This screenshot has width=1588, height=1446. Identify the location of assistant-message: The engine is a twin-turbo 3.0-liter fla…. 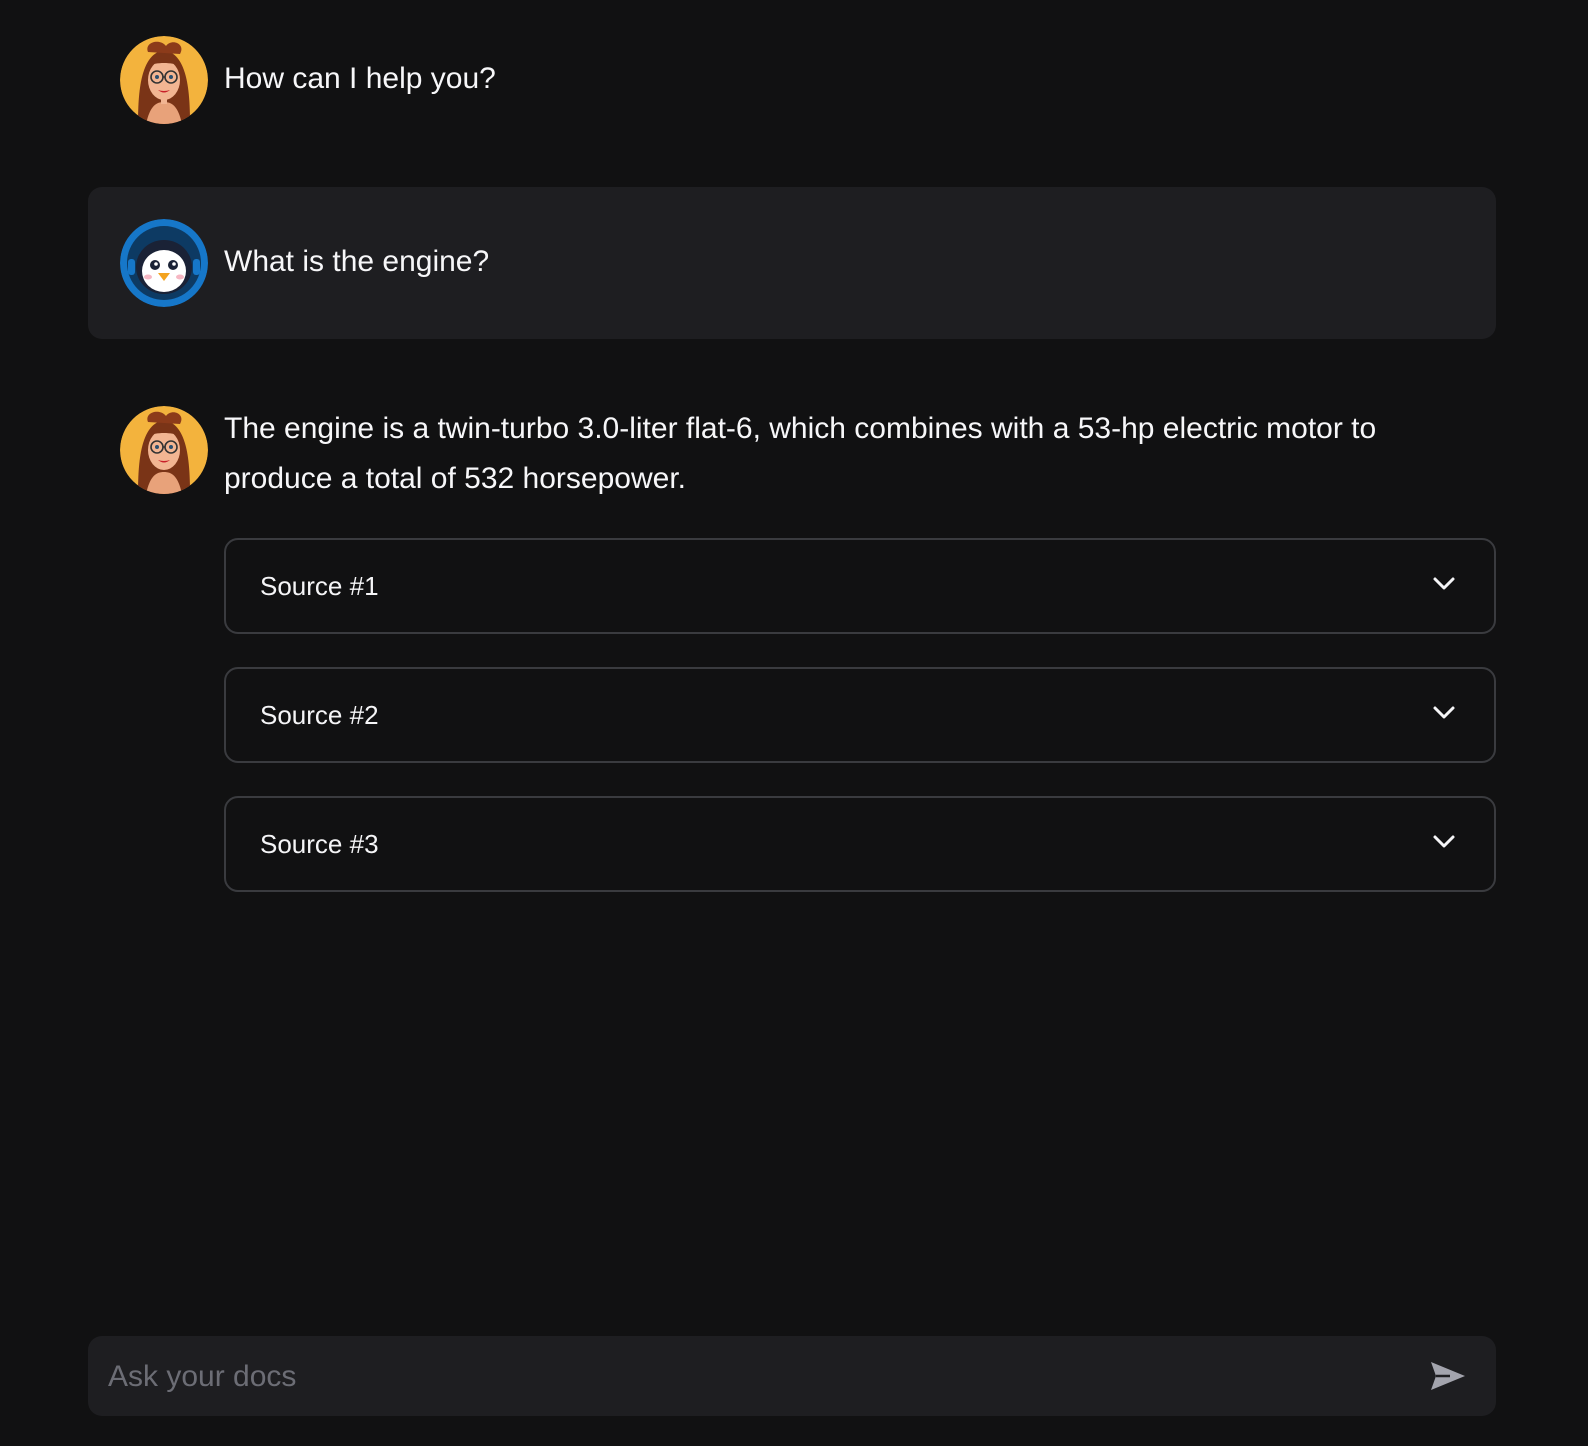
(792, 461).